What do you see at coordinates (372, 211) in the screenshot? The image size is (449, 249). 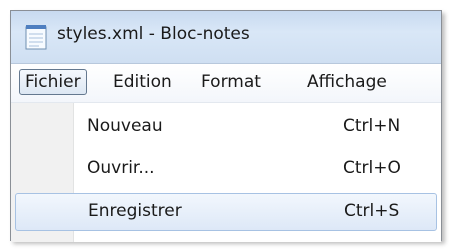 I see `menu-item-shortcut: Ctrl+S` at bounding box center [372, 211].